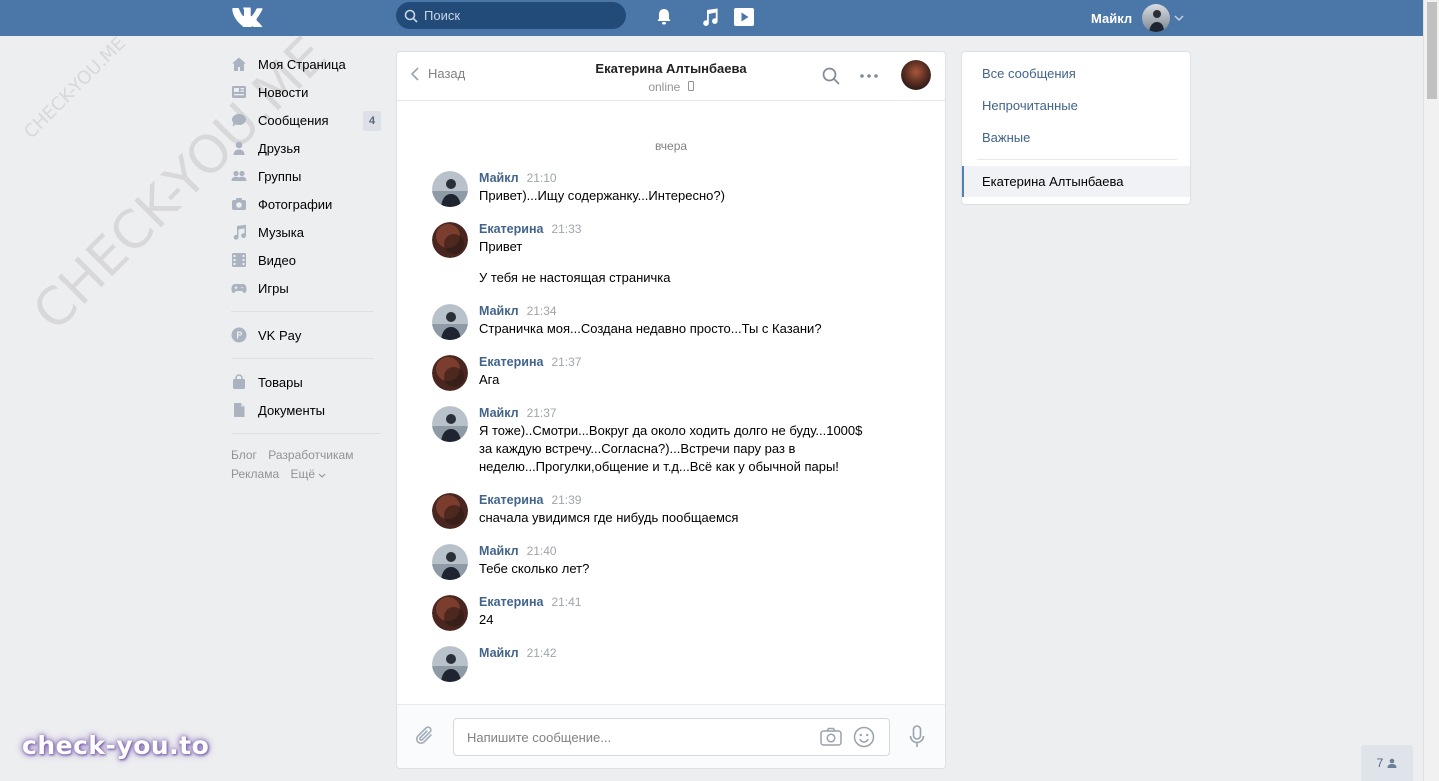  What do you see at coordinates (671, 562) in the screenshot?
I see `message-item: Майкл 21:40 Тебе сколько лет?` at bounding box center [671, 562].